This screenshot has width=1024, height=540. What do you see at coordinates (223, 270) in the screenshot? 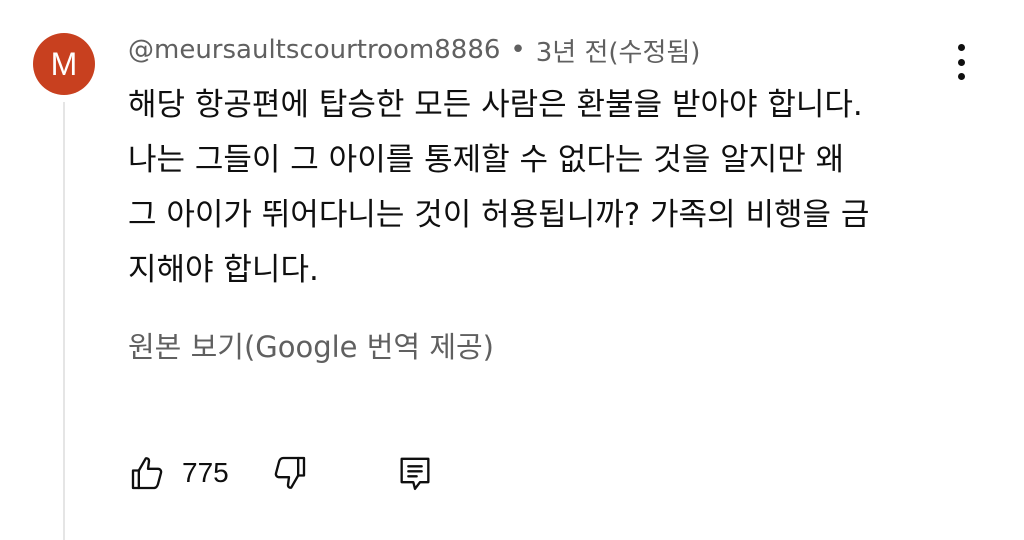
I see `comment-line: 지해야 합니다.` at bounding box center [223, 270].